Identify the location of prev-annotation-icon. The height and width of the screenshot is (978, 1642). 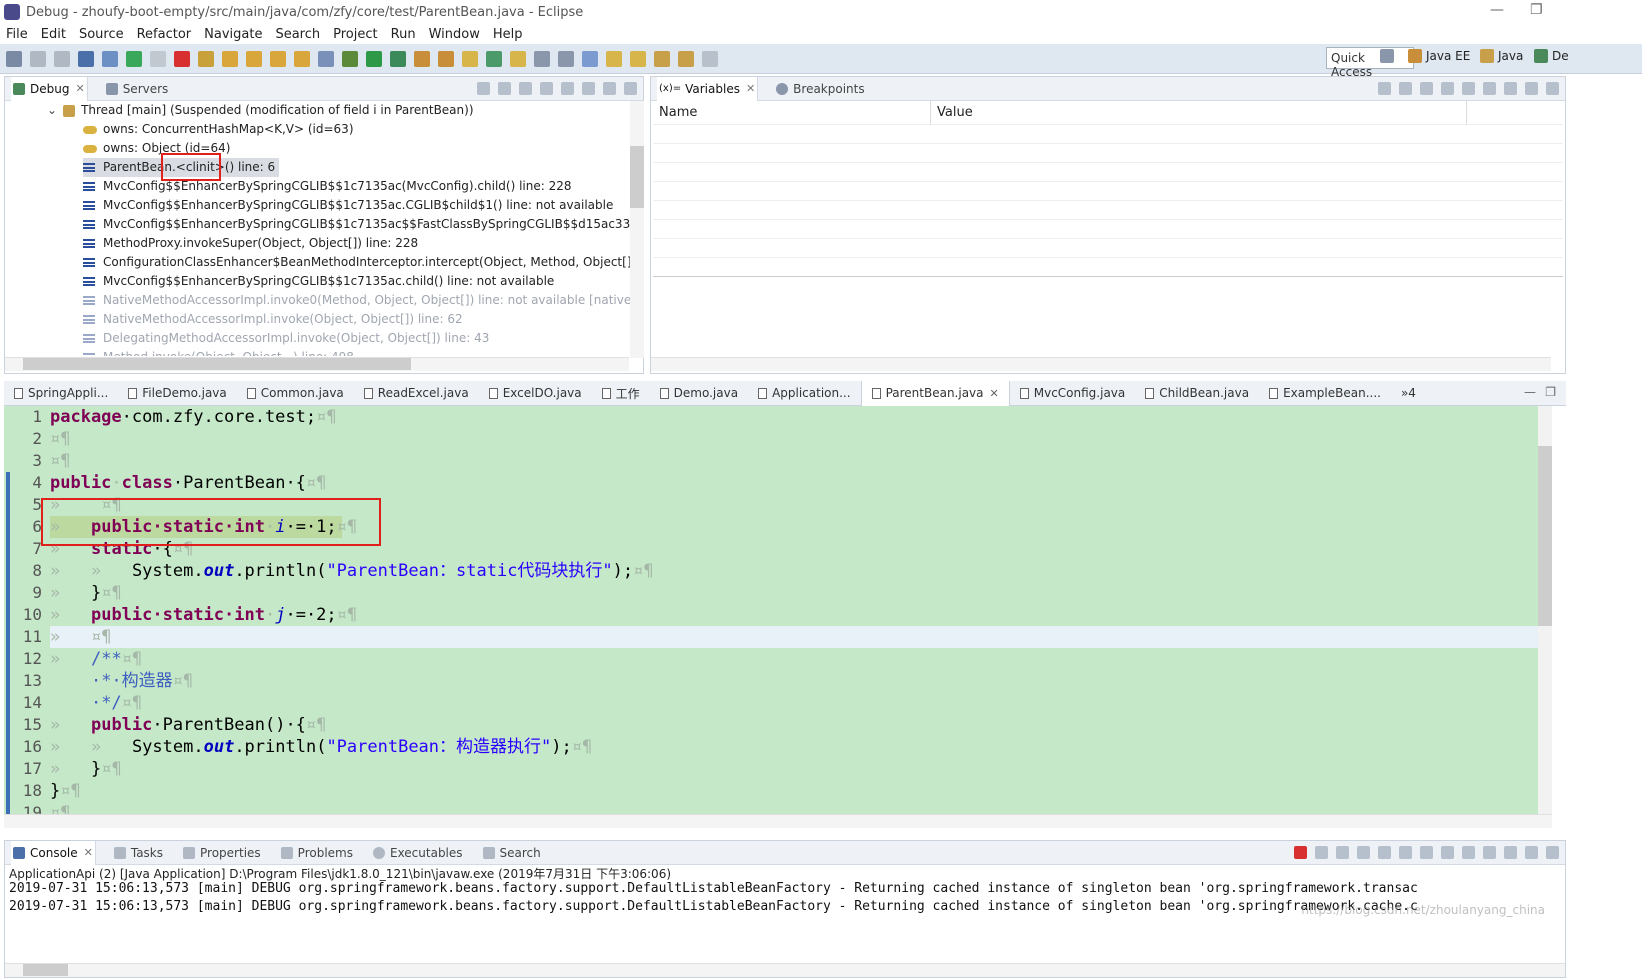
(638, 58).